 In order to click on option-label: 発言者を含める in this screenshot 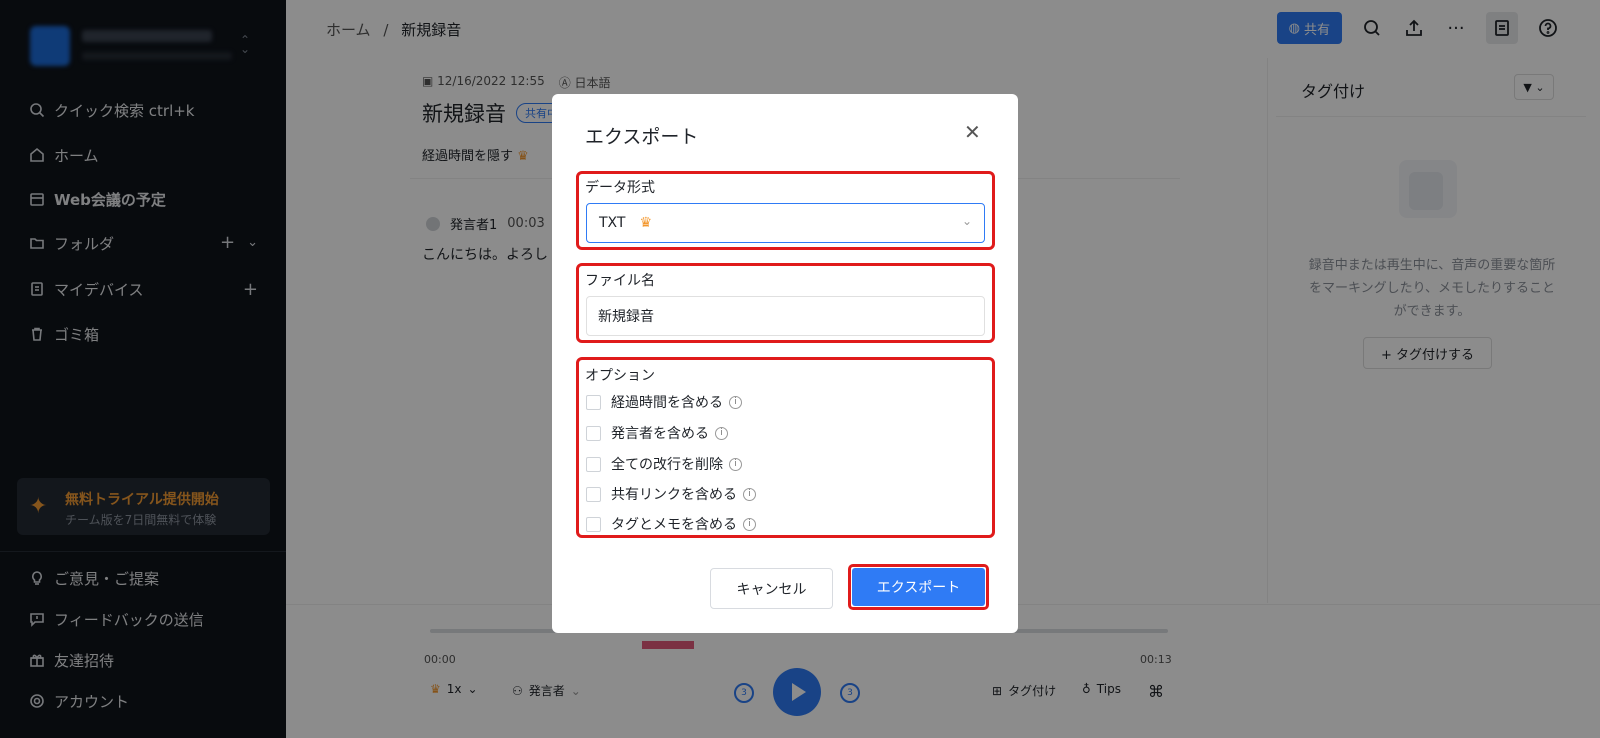, I will do `click(660, 434)`.